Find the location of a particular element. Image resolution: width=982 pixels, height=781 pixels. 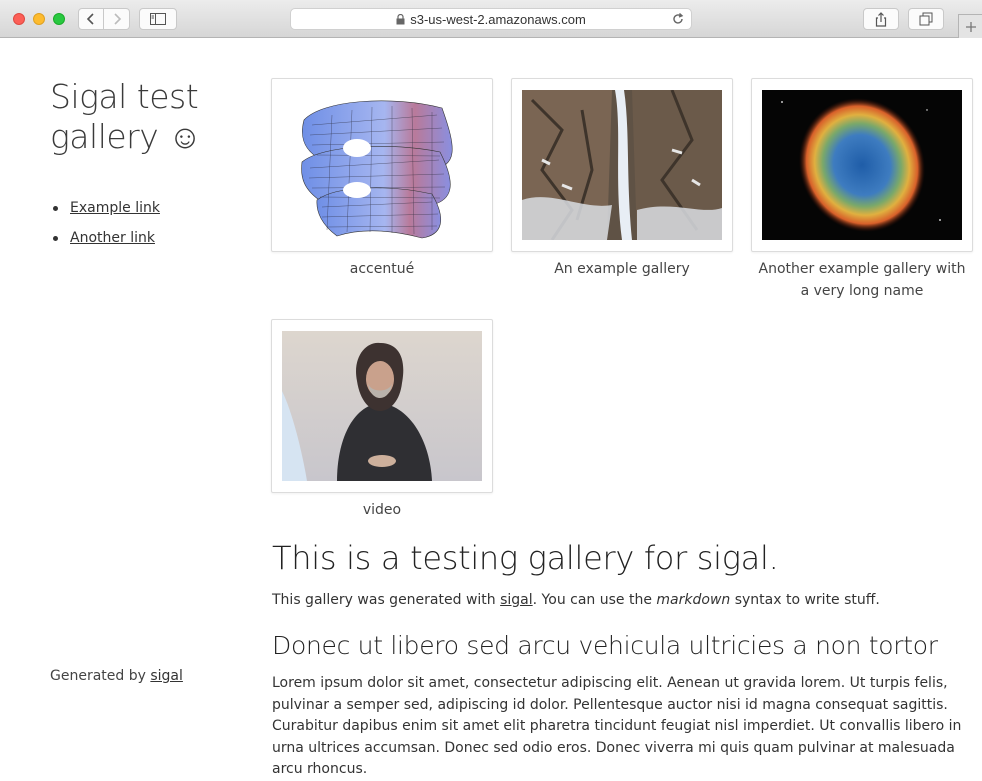

intro-after: syntax to write stuff. is located at coordinates (805, 600).